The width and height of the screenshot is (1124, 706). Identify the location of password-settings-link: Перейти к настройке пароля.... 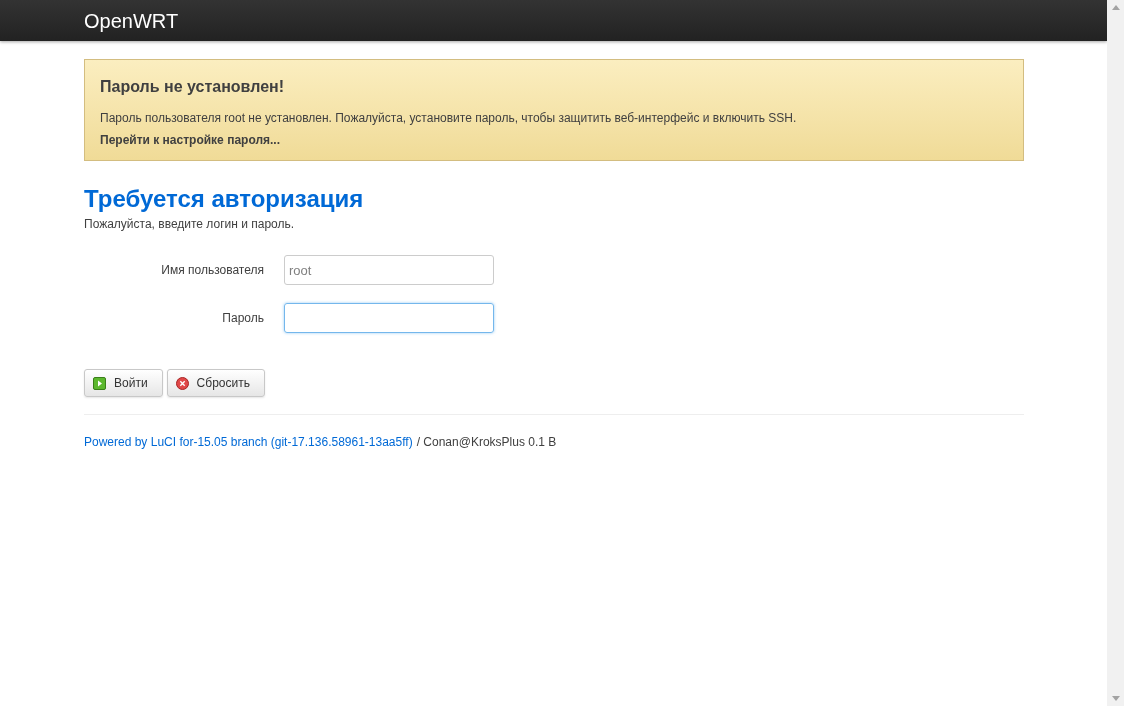
(190, 140).